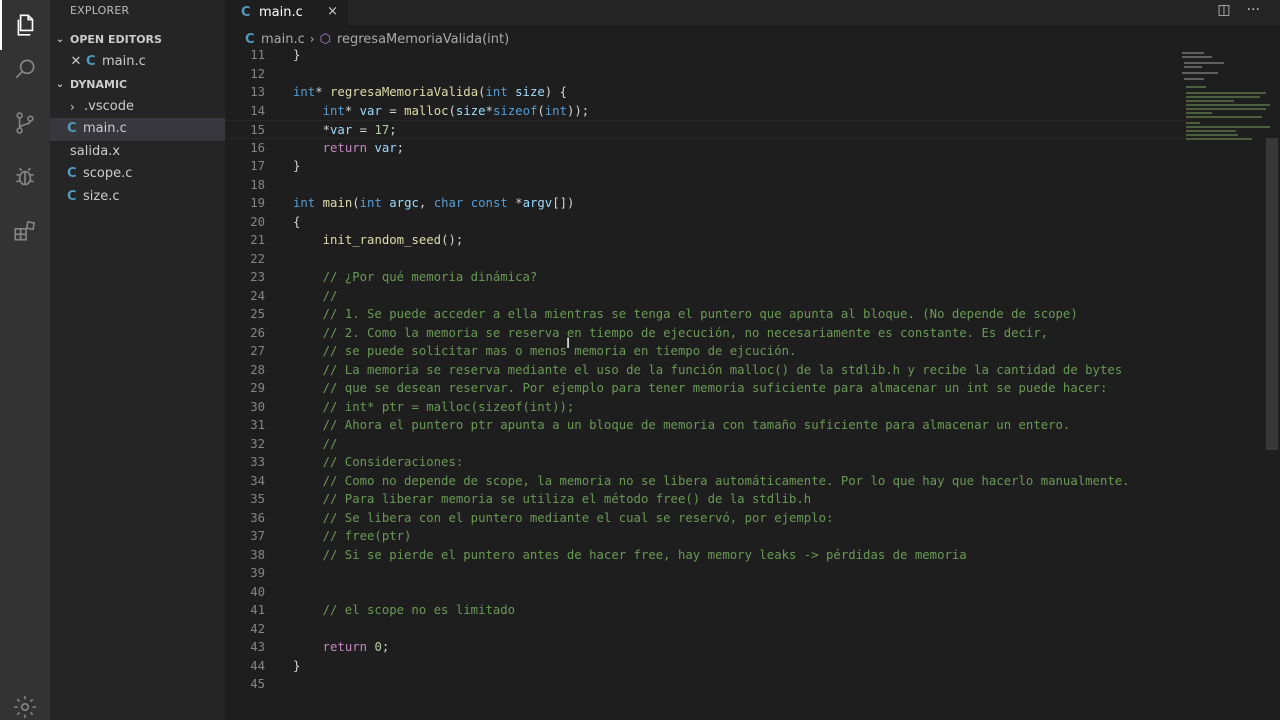 This screenshot has height=720, width=1280. What do you see at coordinates (76, 62) in the screenshot?
I see `close-icon: ✕` at bounding box center [76, 62].